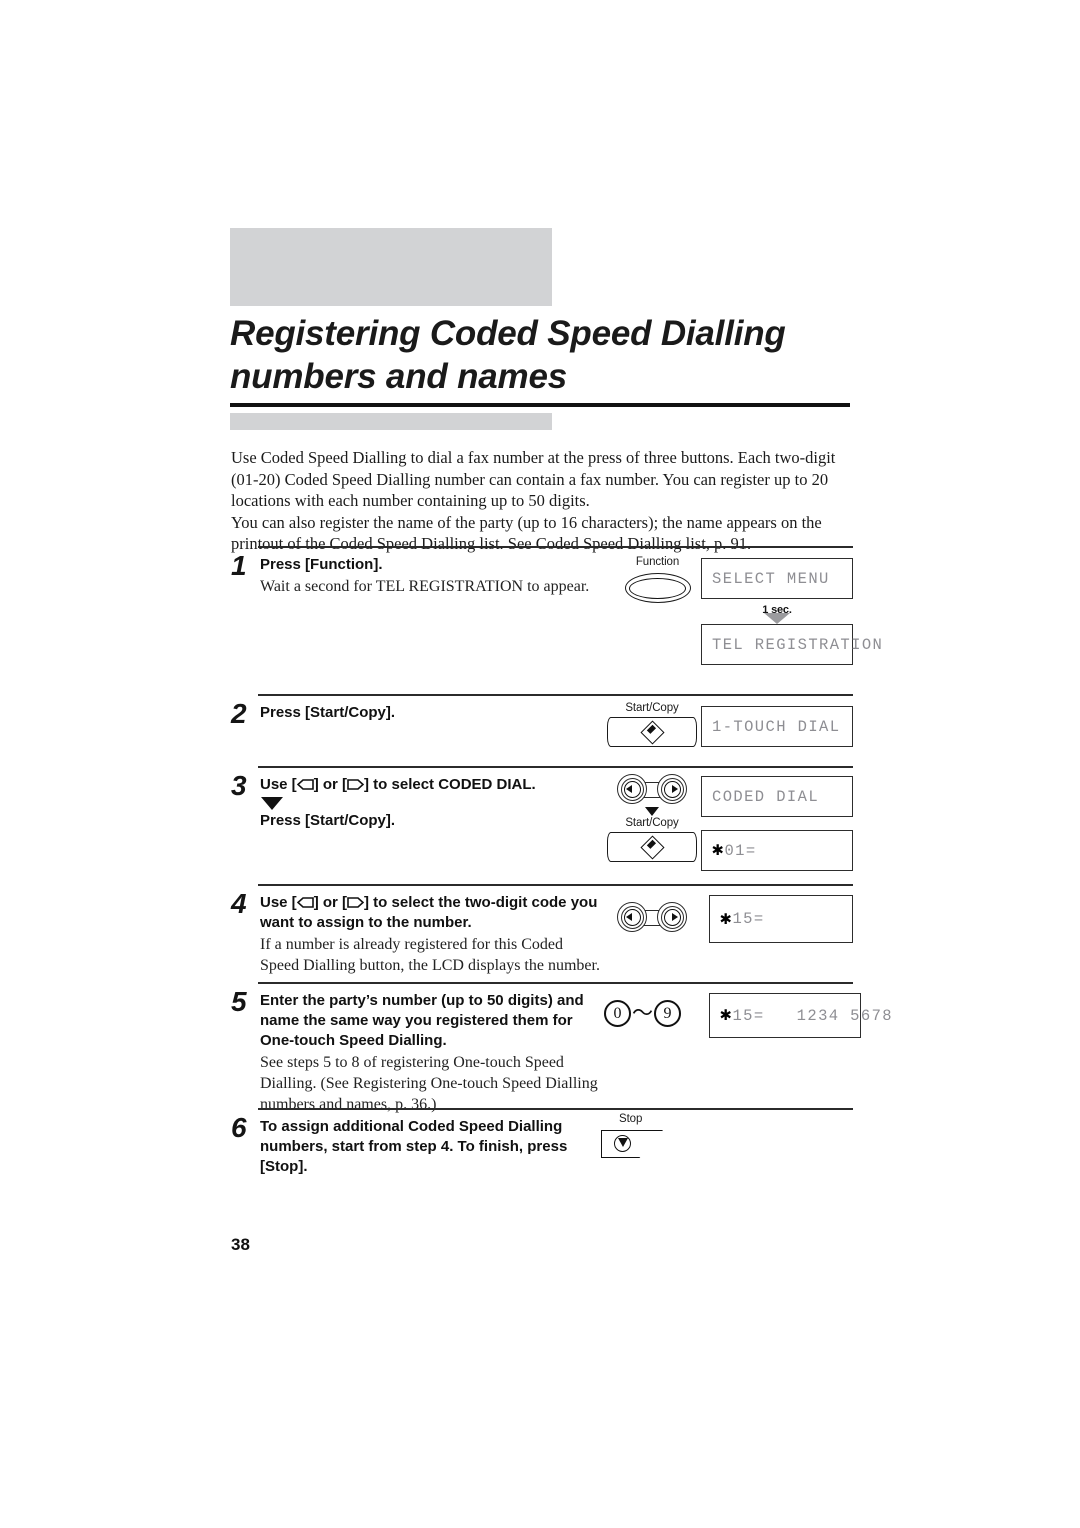 This screenshot has height=1528, width=1080. I want to click on lcd-tel-registration: TEL REGISTRATION, so click(791, 644).